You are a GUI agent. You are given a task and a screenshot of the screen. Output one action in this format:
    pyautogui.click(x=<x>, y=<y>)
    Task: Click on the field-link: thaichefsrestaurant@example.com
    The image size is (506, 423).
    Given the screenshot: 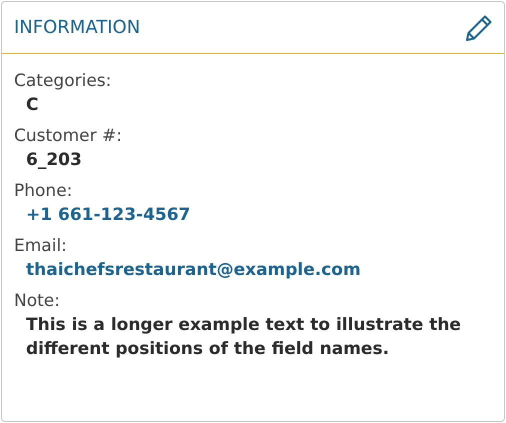 What is the action you would take?
    pyautogui.click(x=253, y=270)
    